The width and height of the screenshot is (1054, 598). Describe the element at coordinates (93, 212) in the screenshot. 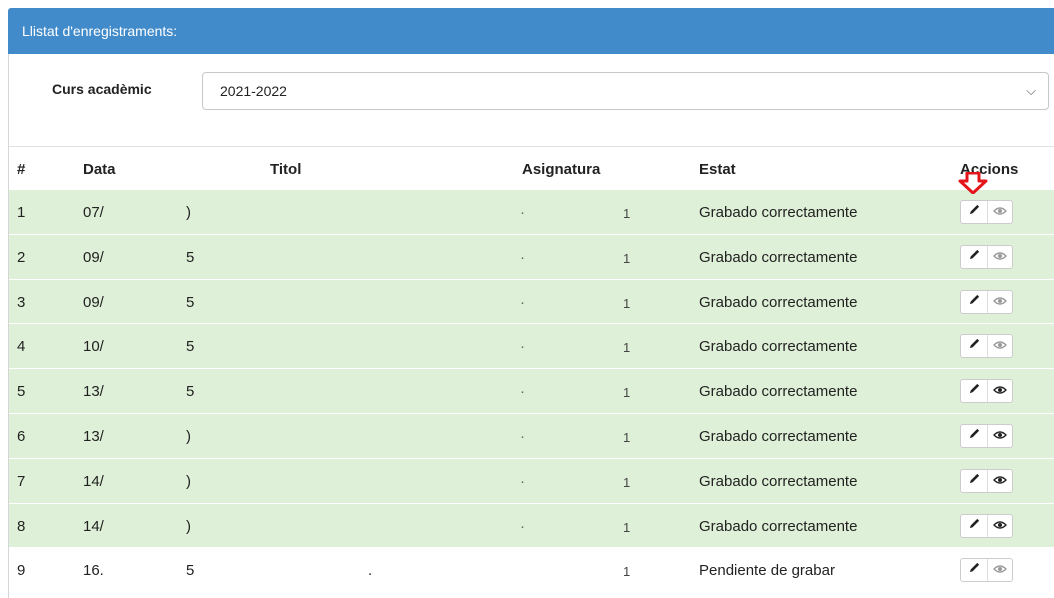

I see `row-data: 07/` at that location.